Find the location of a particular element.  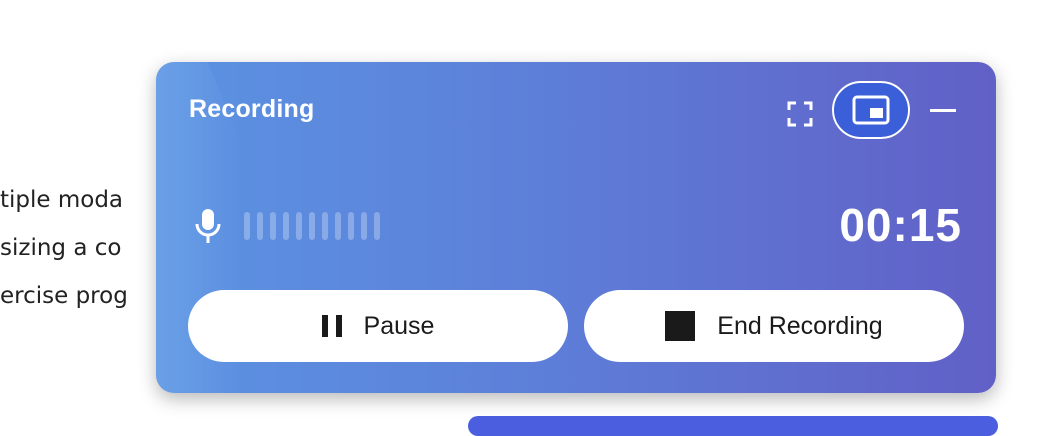

end-recording-button-label: End Recording is located at coordinates (800, 325).